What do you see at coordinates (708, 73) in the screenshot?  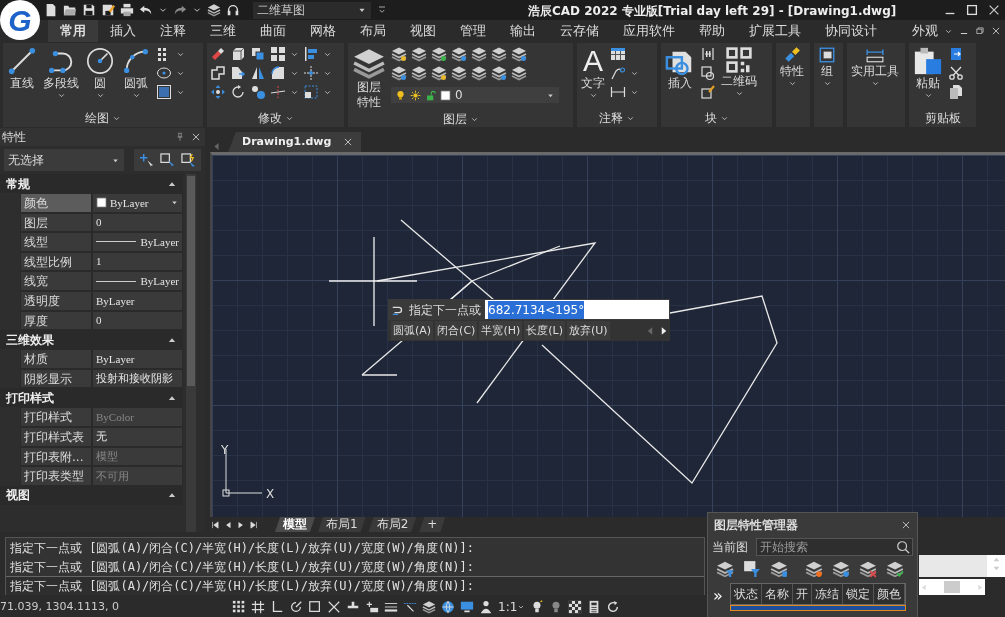 I see `block-define-icon` at bounding box center [708, 73].